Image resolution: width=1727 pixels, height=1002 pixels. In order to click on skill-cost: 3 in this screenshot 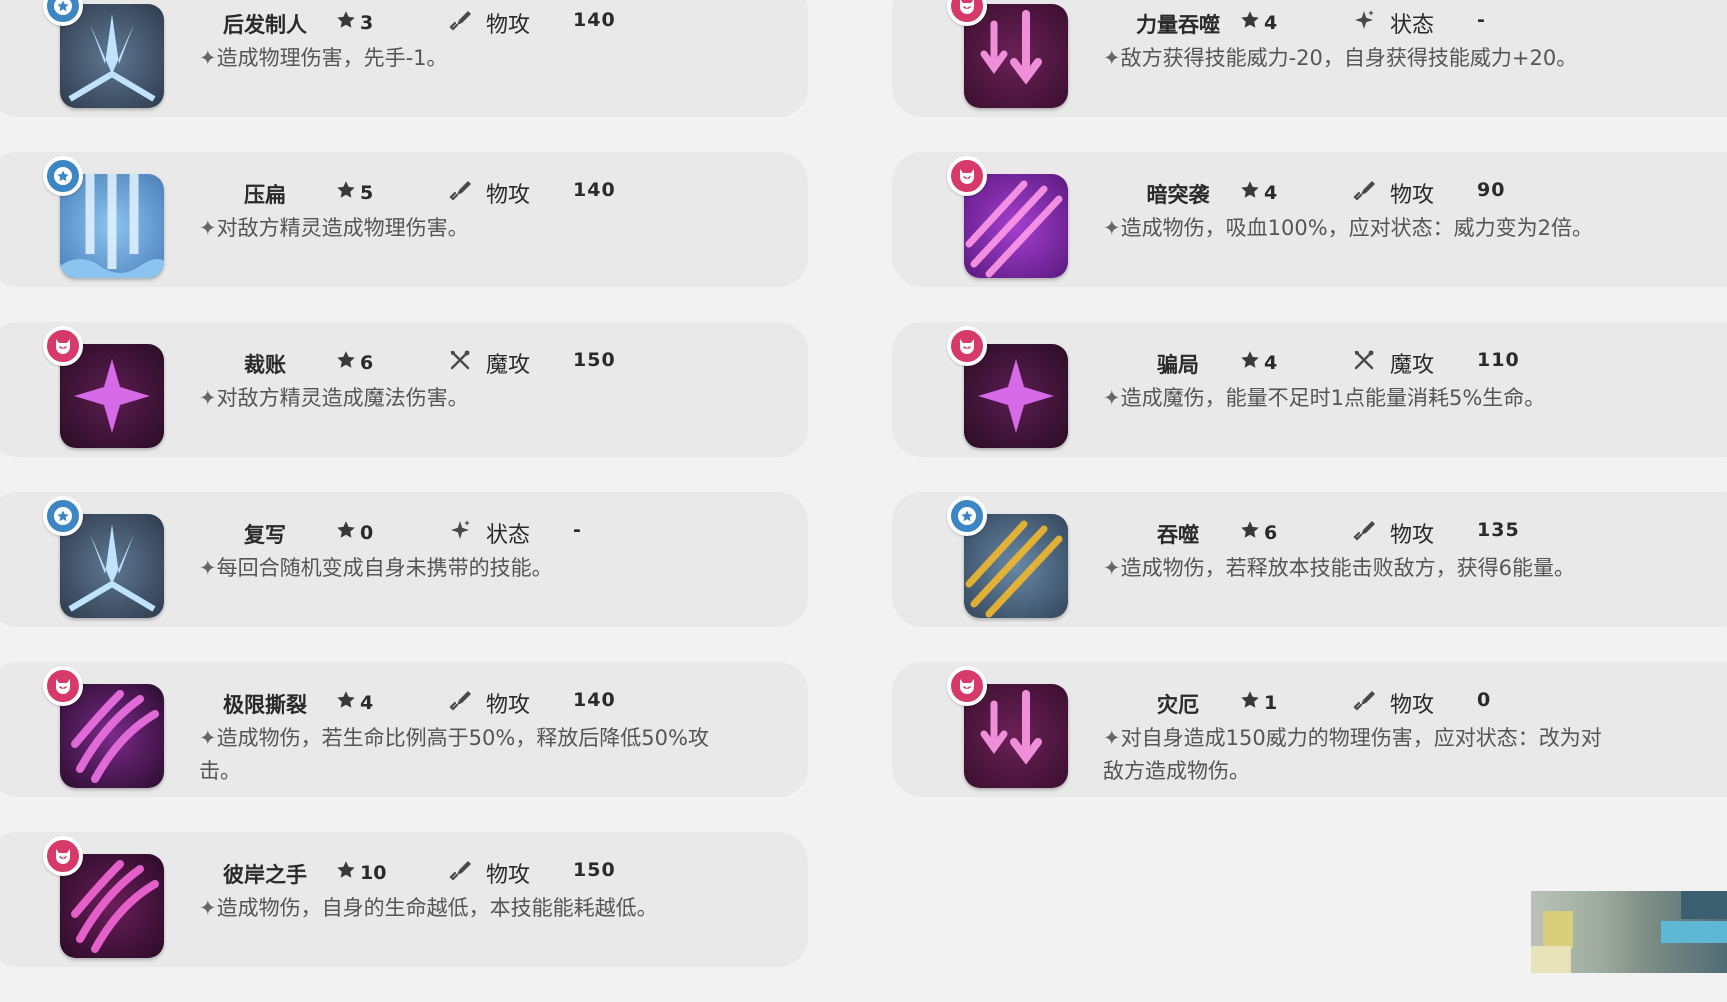, I will do `click(354, 22)`.